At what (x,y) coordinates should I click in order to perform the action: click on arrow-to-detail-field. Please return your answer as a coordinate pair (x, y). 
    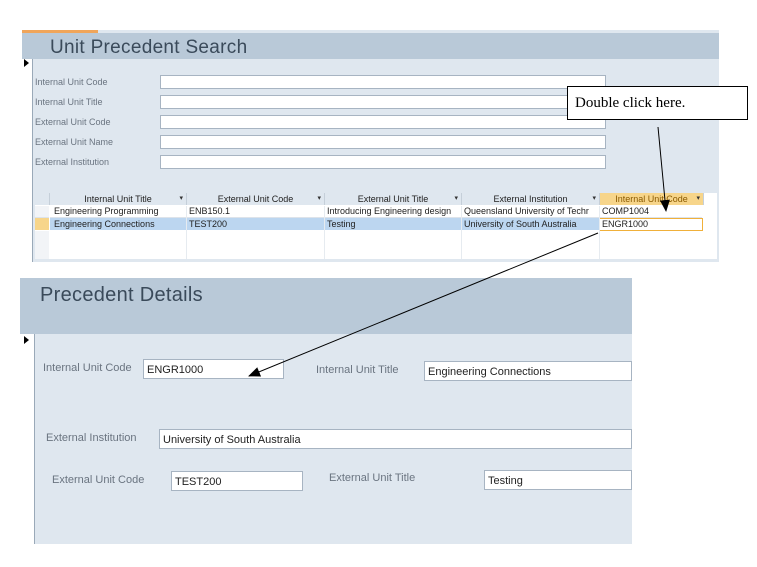
    Looking at the image, I should click on (423, 304).